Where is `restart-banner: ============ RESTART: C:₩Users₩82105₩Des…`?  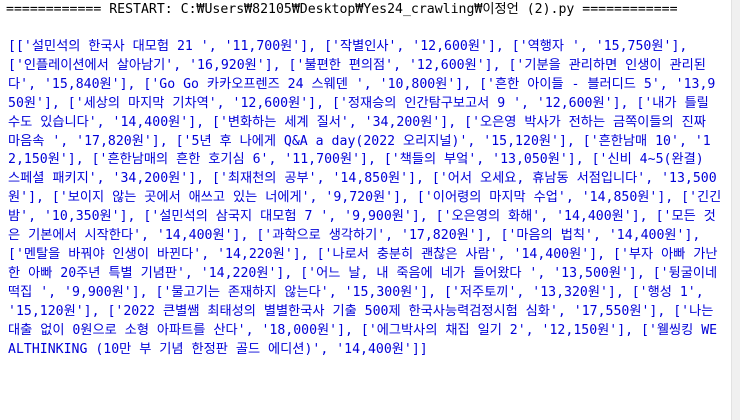
restart-banner: ============ RESTART: C:₩Users₩82105₩Des… is located at coordinates (342, 9).